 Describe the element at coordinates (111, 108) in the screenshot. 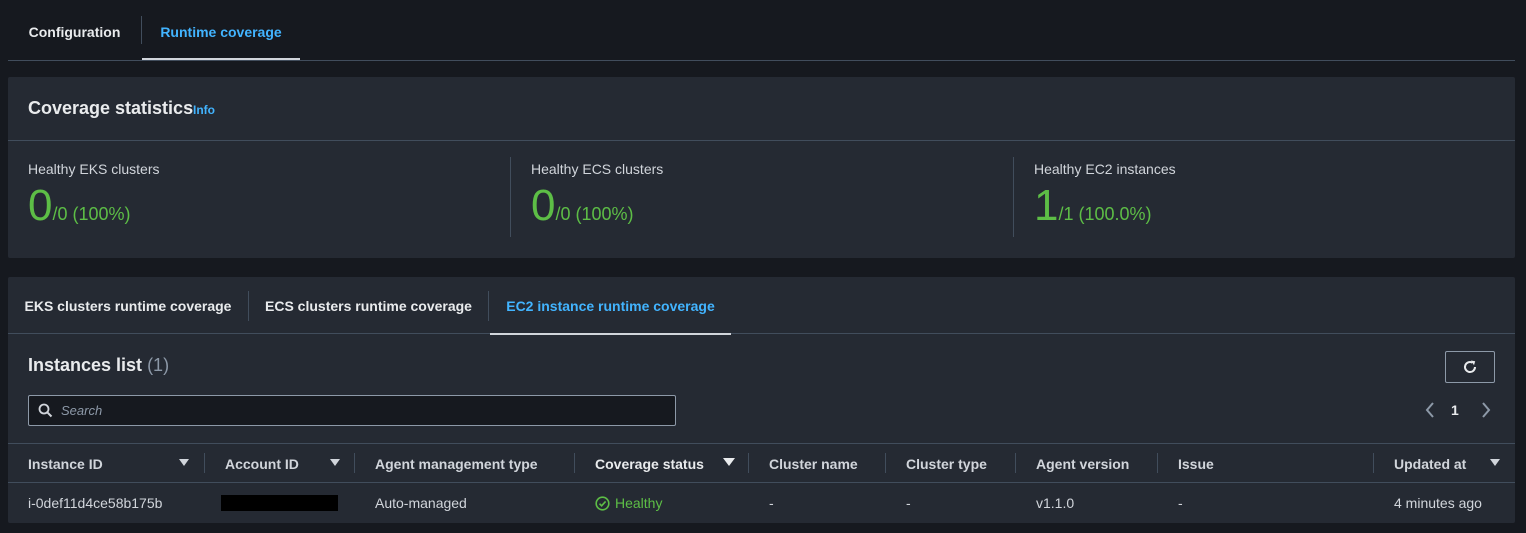

I see `stats-title: Coverage statistics` at that location.